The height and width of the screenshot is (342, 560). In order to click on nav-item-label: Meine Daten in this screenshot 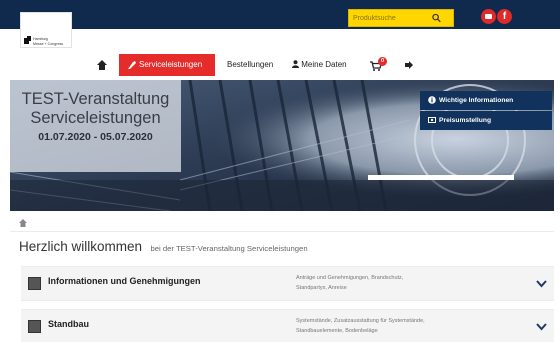, I will do `click(324, 64)`.